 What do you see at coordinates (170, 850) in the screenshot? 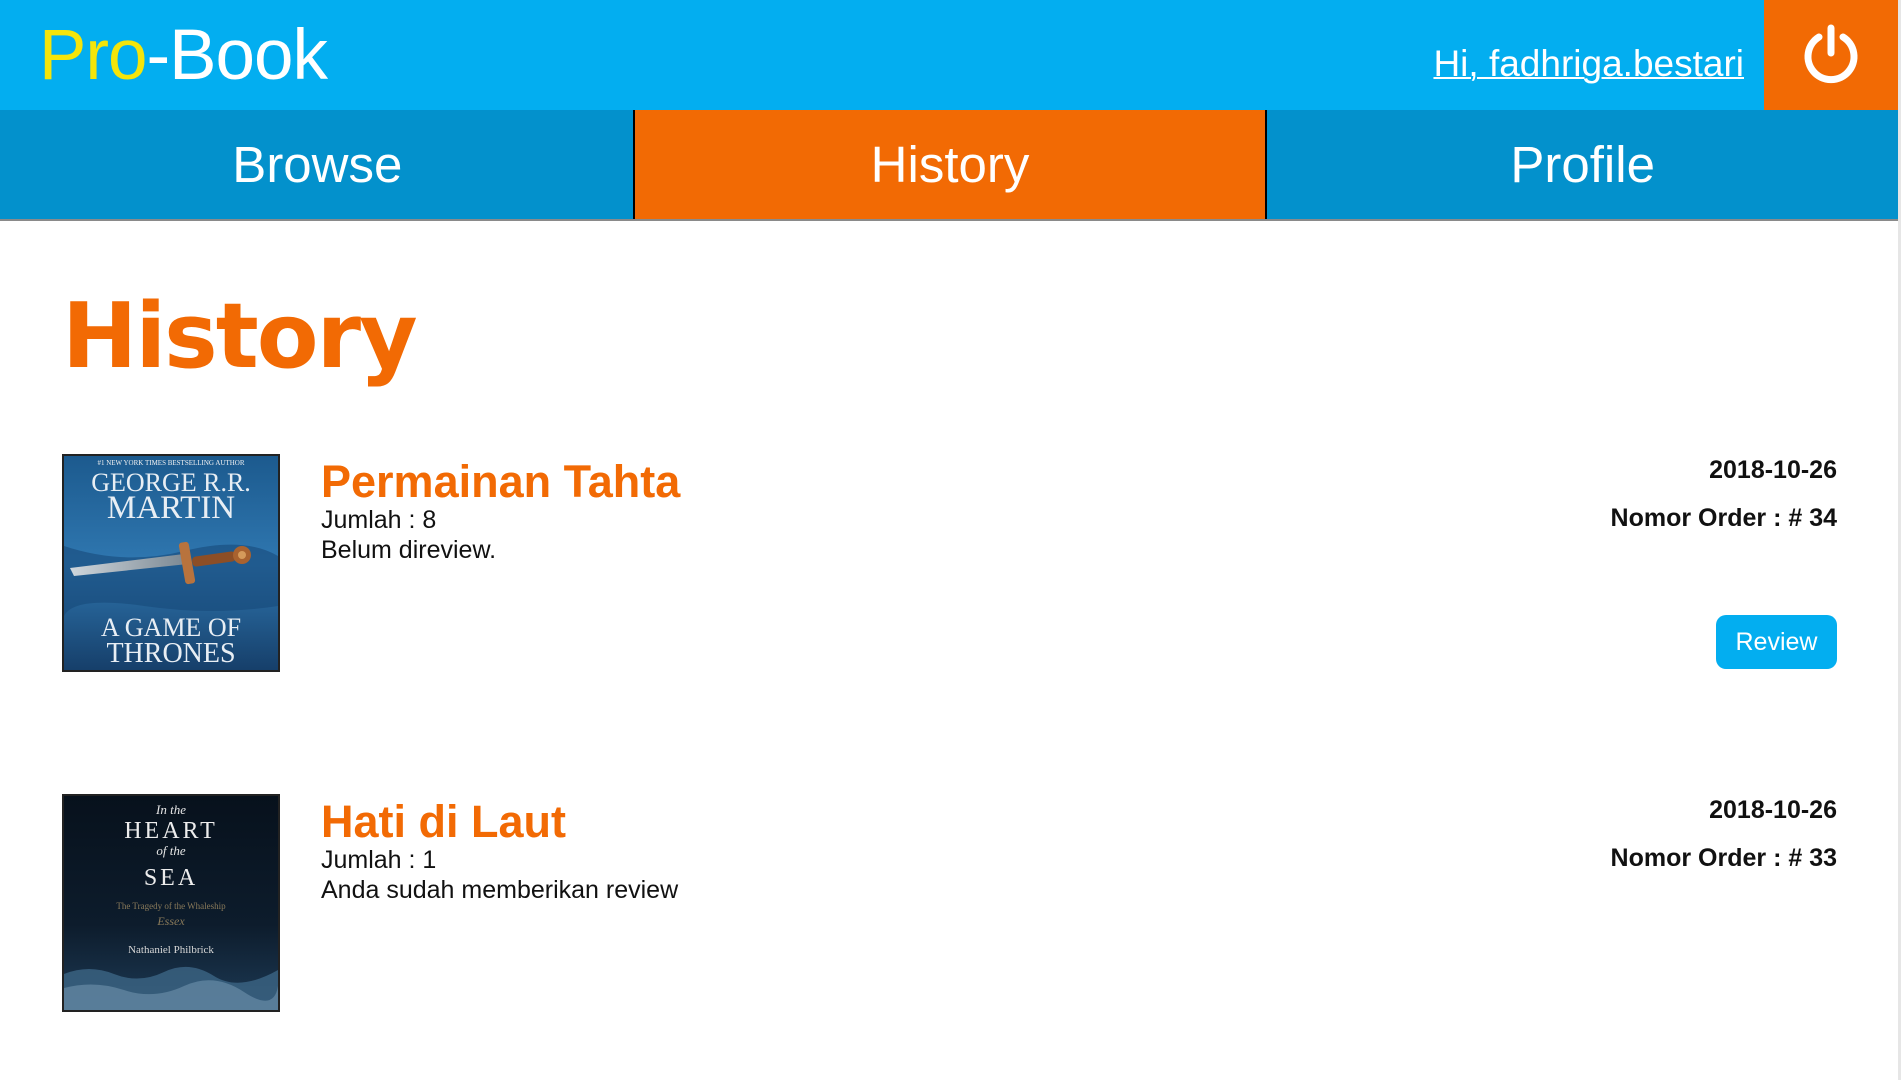
I see `svg-text: of the` at bounding box center [170, 850].